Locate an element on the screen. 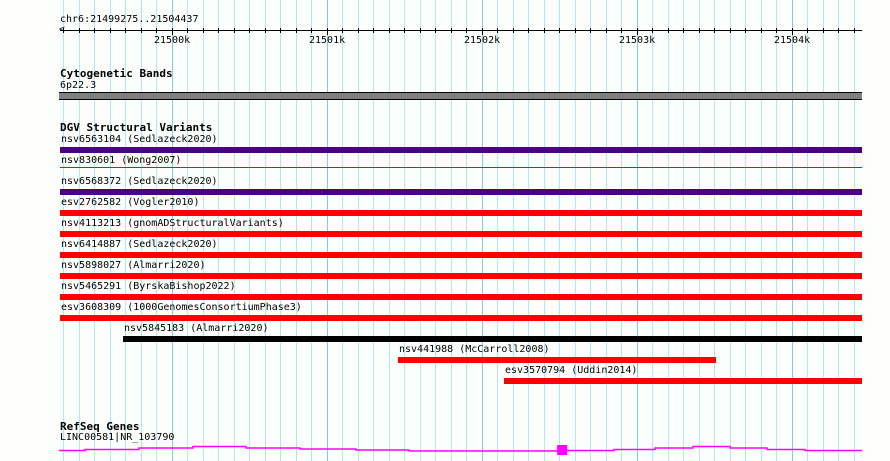  gene-exon is located at coordinates (562, 450).